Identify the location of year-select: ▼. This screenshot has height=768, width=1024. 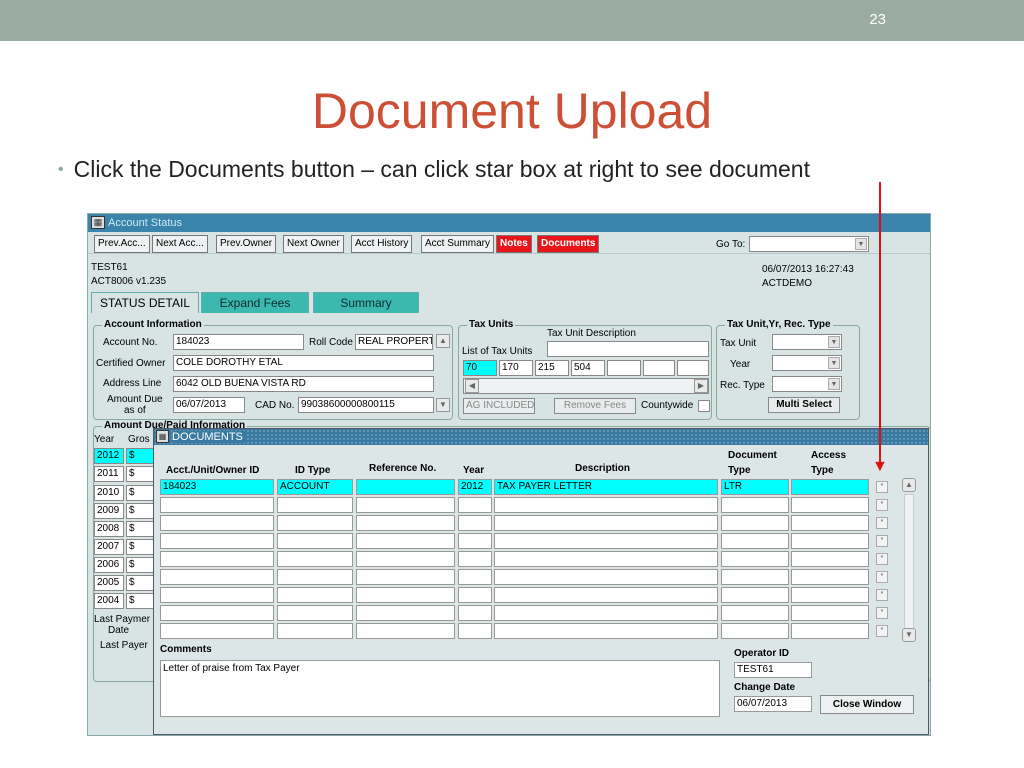
(807, 363).